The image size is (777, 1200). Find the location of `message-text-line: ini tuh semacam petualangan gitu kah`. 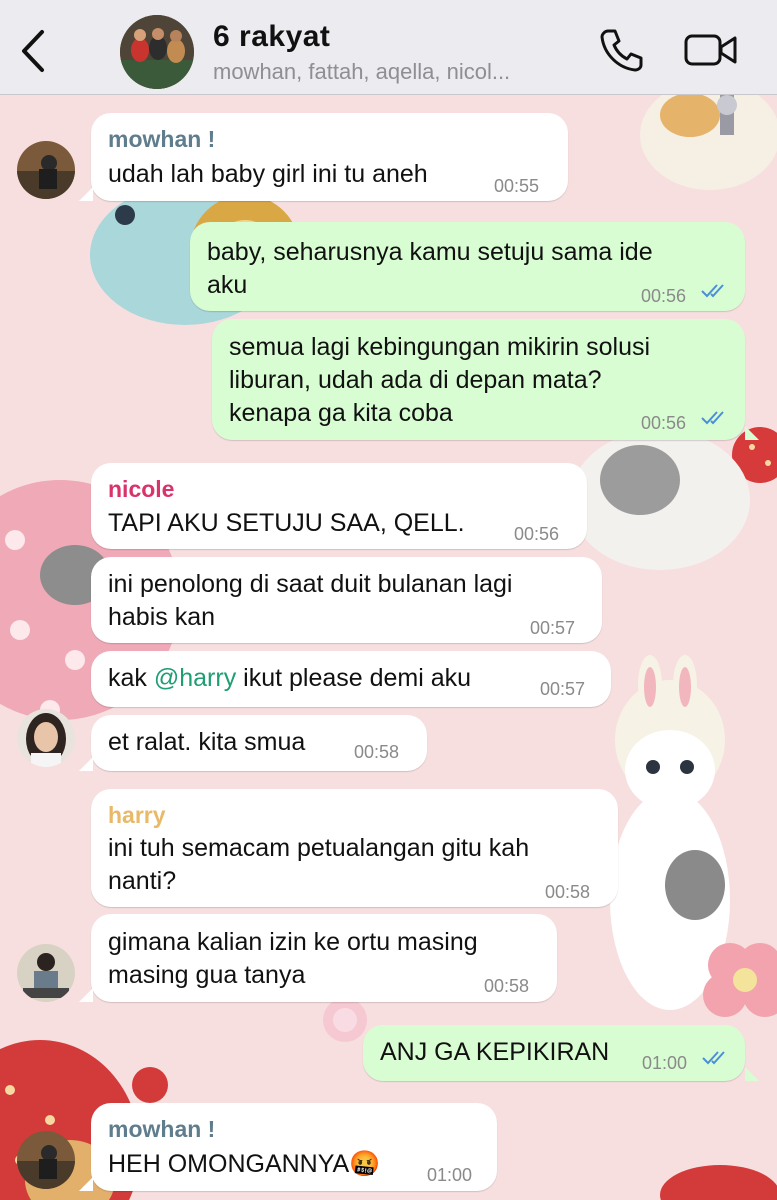

message-text-line: ini tuh semacam petualangan gitu kah is located at coordinates (319, 848).